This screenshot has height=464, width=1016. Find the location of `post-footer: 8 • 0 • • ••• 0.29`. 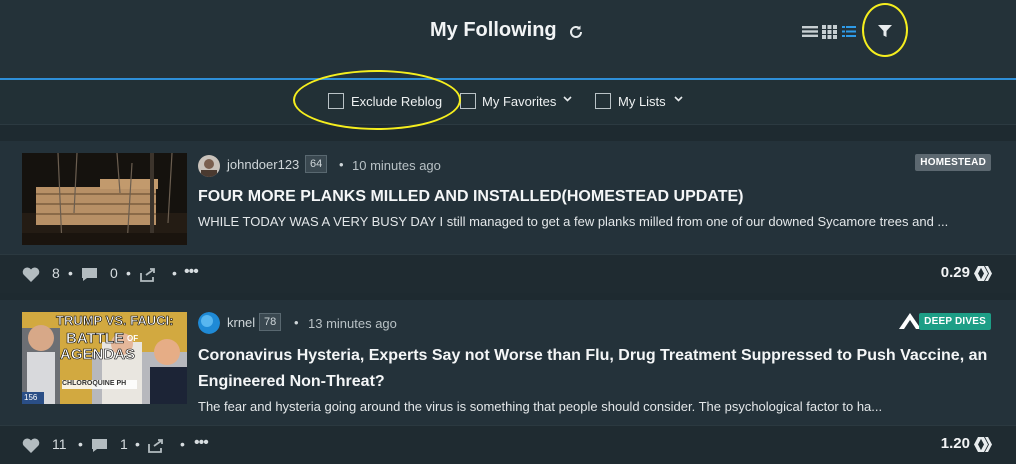

post-footer: 8 • 0 • • ••• 0.29 is located at coordinates (508, 273).